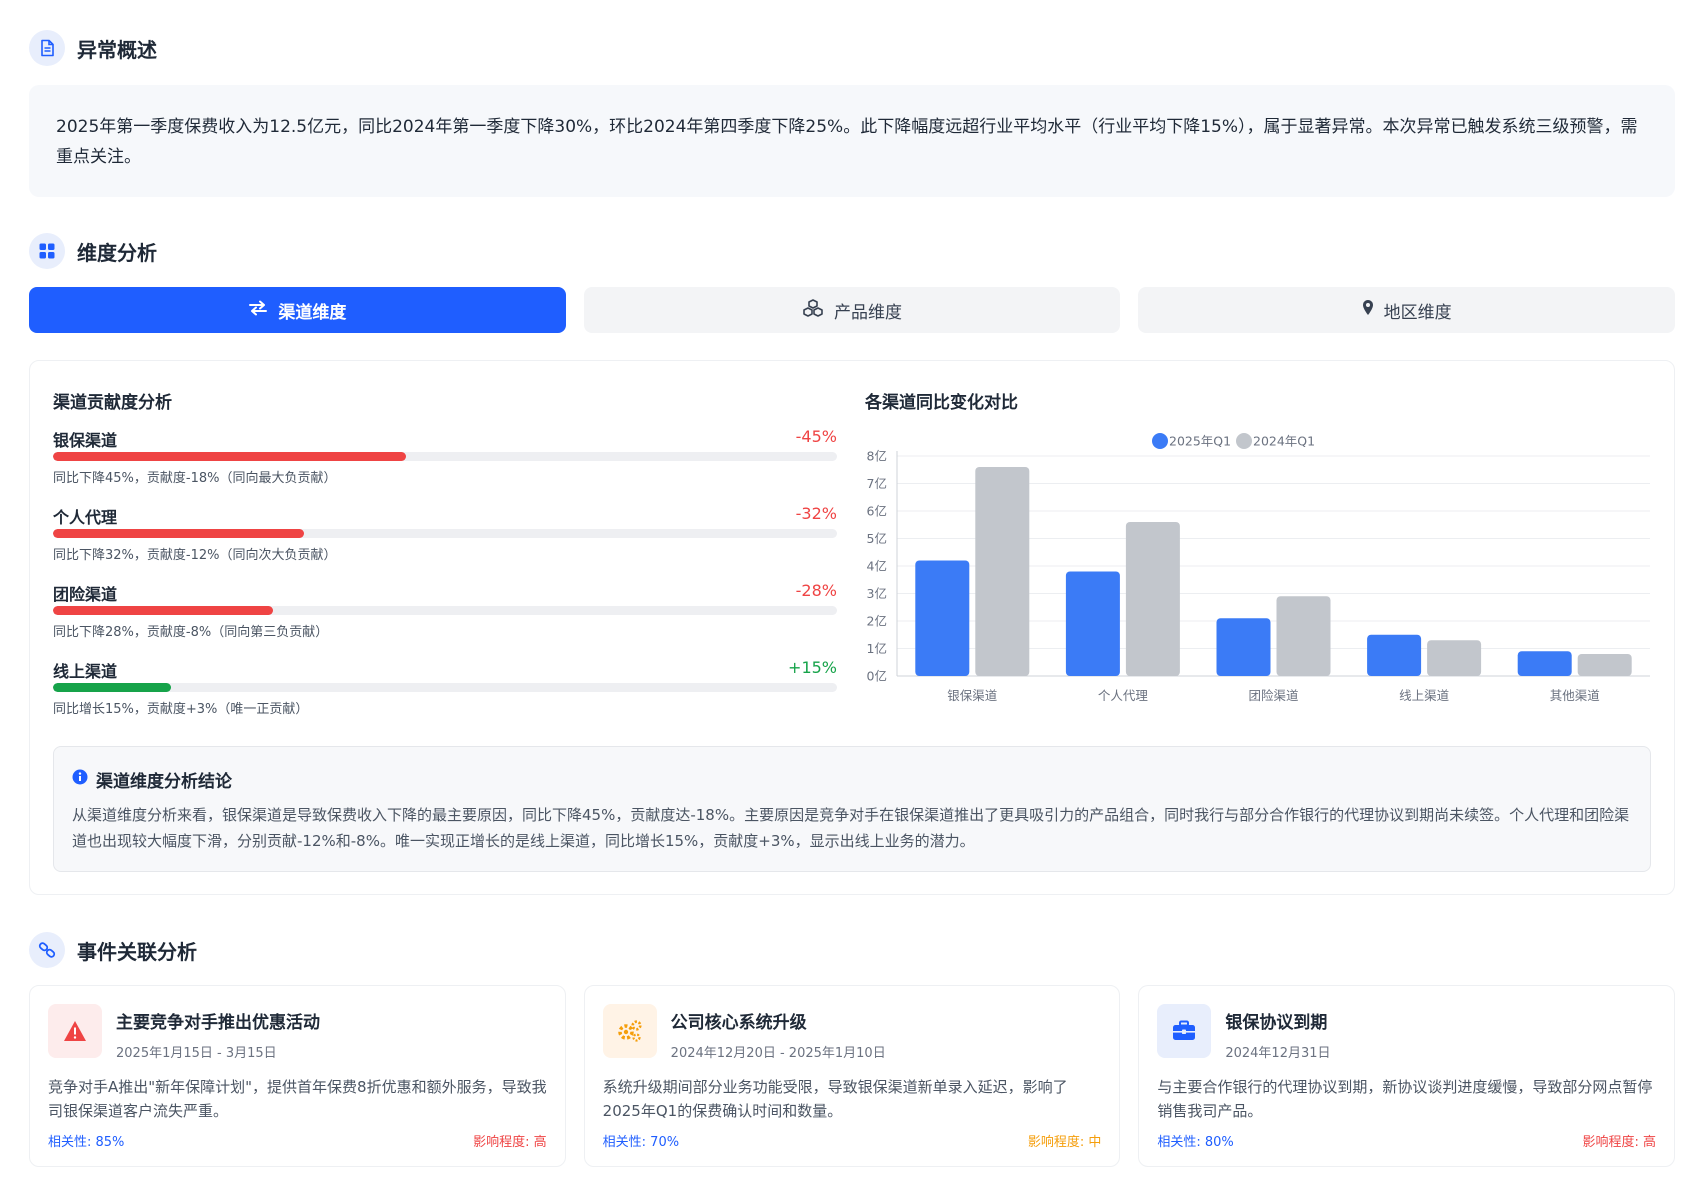 This screenshot has width=1691, height=1177. Describe the element at coordinates (738, 1023) in the screenshot. I see `event-title: 公司核心系统升级` at that location.